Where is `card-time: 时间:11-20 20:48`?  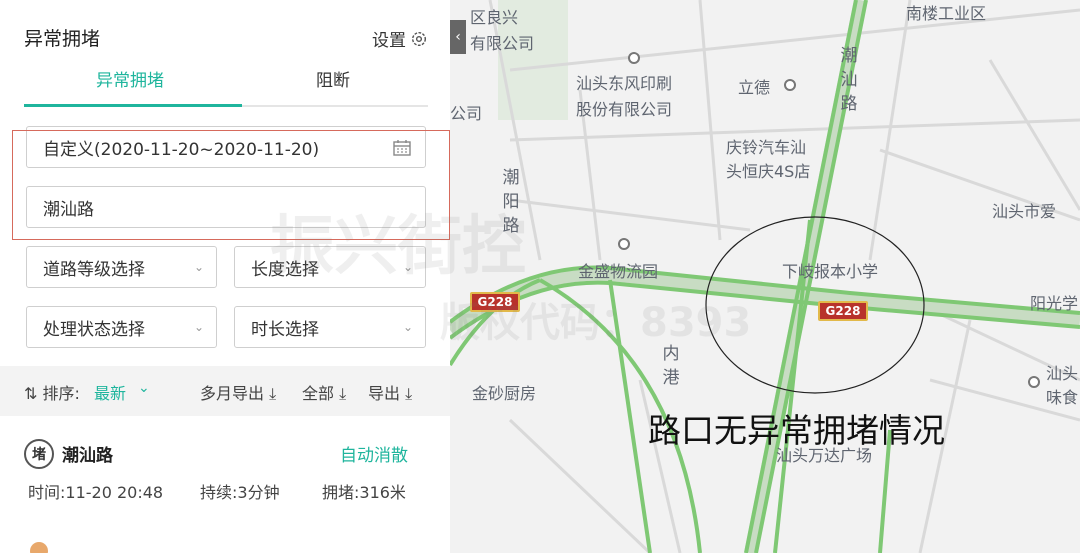
card-time: 时间:11-20 20:48 is located at coordinates (96, 492).